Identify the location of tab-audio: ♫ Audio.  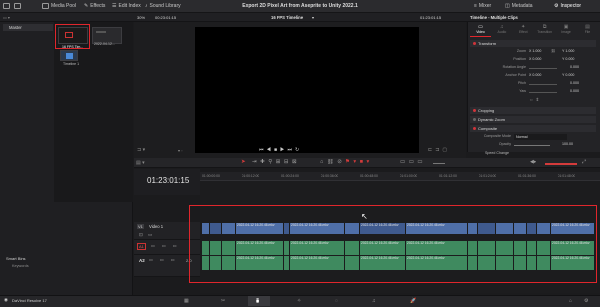
(501, 30).